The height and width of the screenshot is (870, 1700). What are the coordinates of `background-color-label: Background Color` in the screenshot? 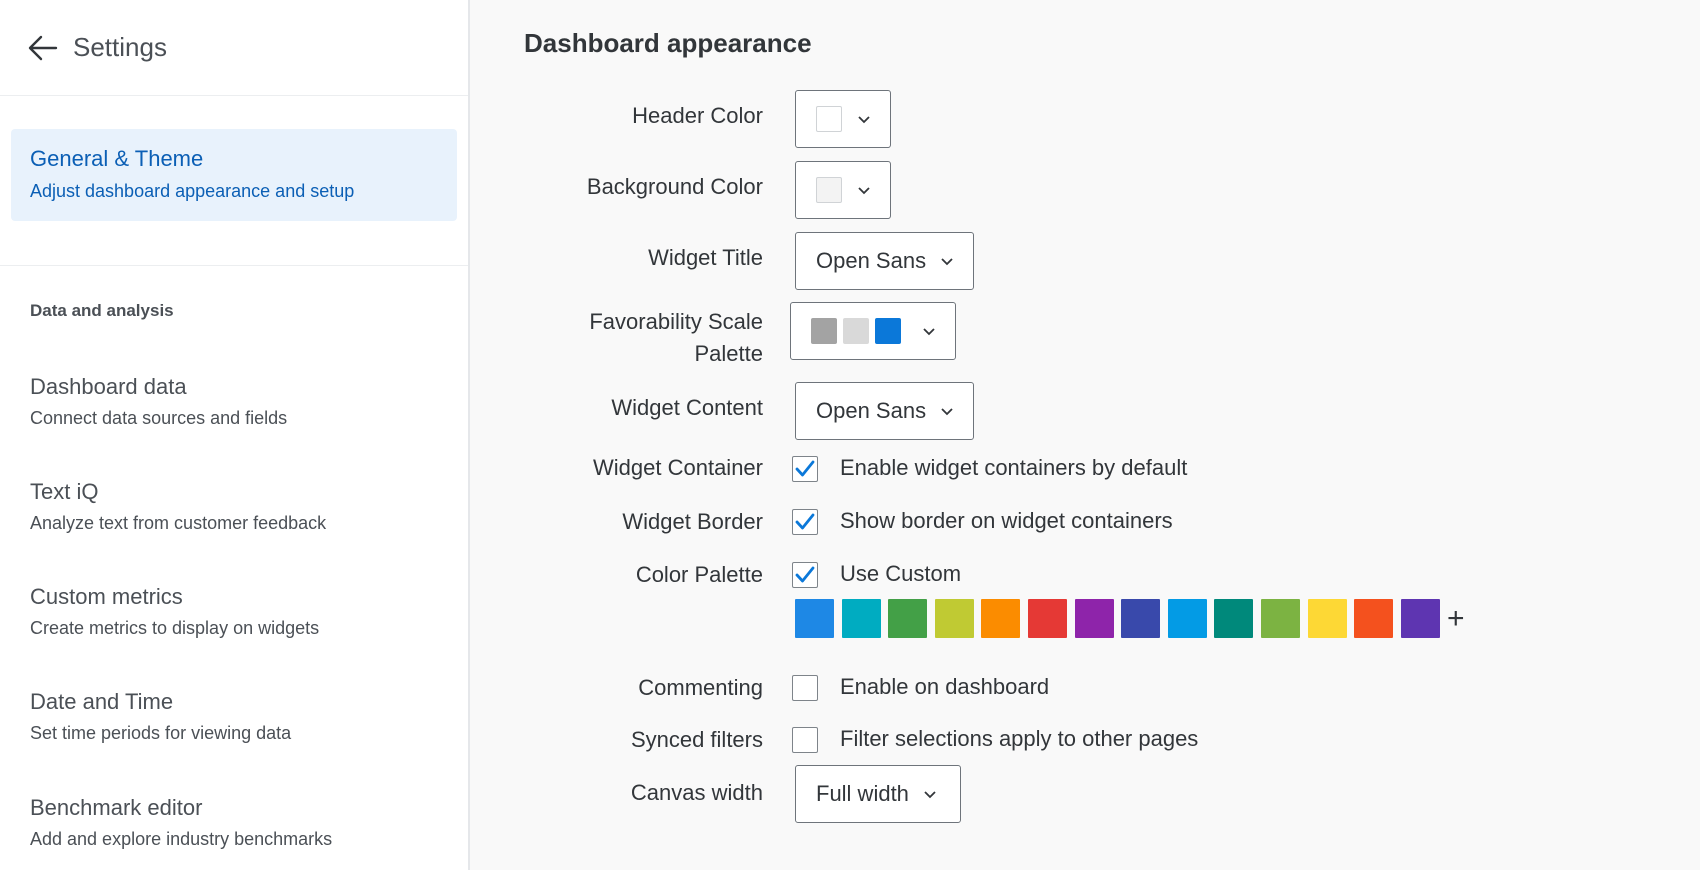 It's located at (674, 186).